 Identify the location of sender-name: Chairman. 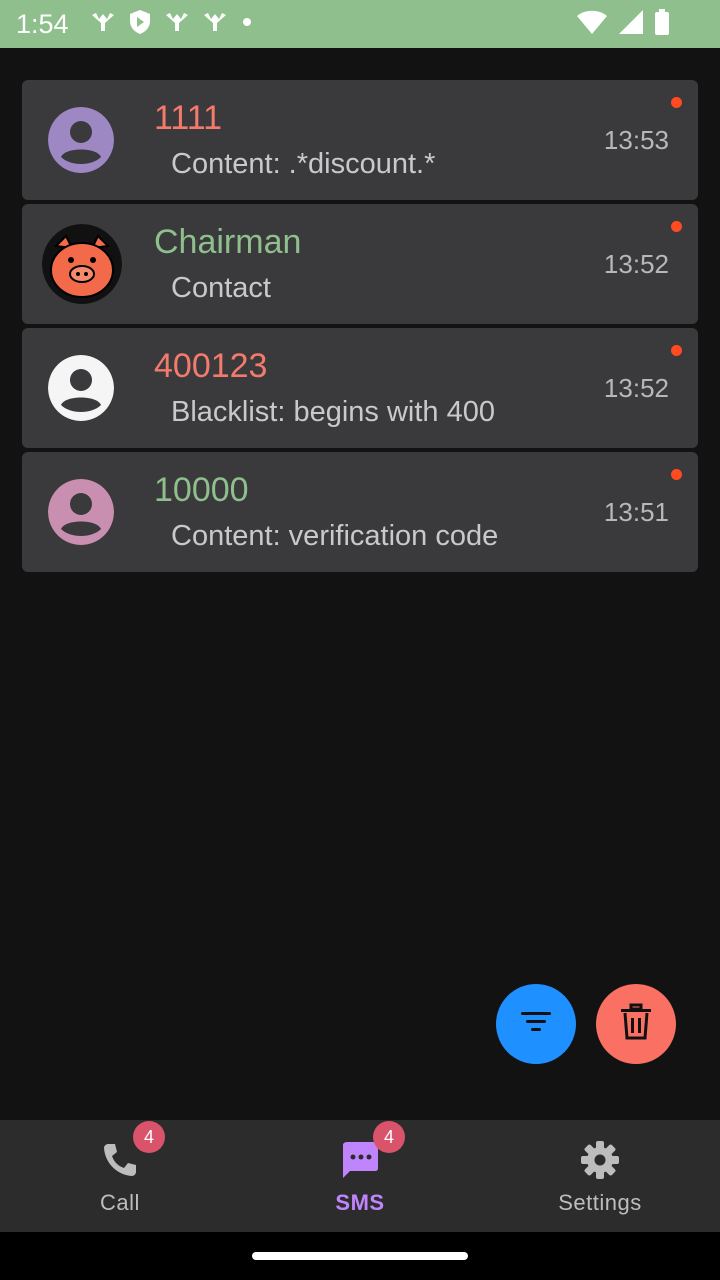
(228, 242).